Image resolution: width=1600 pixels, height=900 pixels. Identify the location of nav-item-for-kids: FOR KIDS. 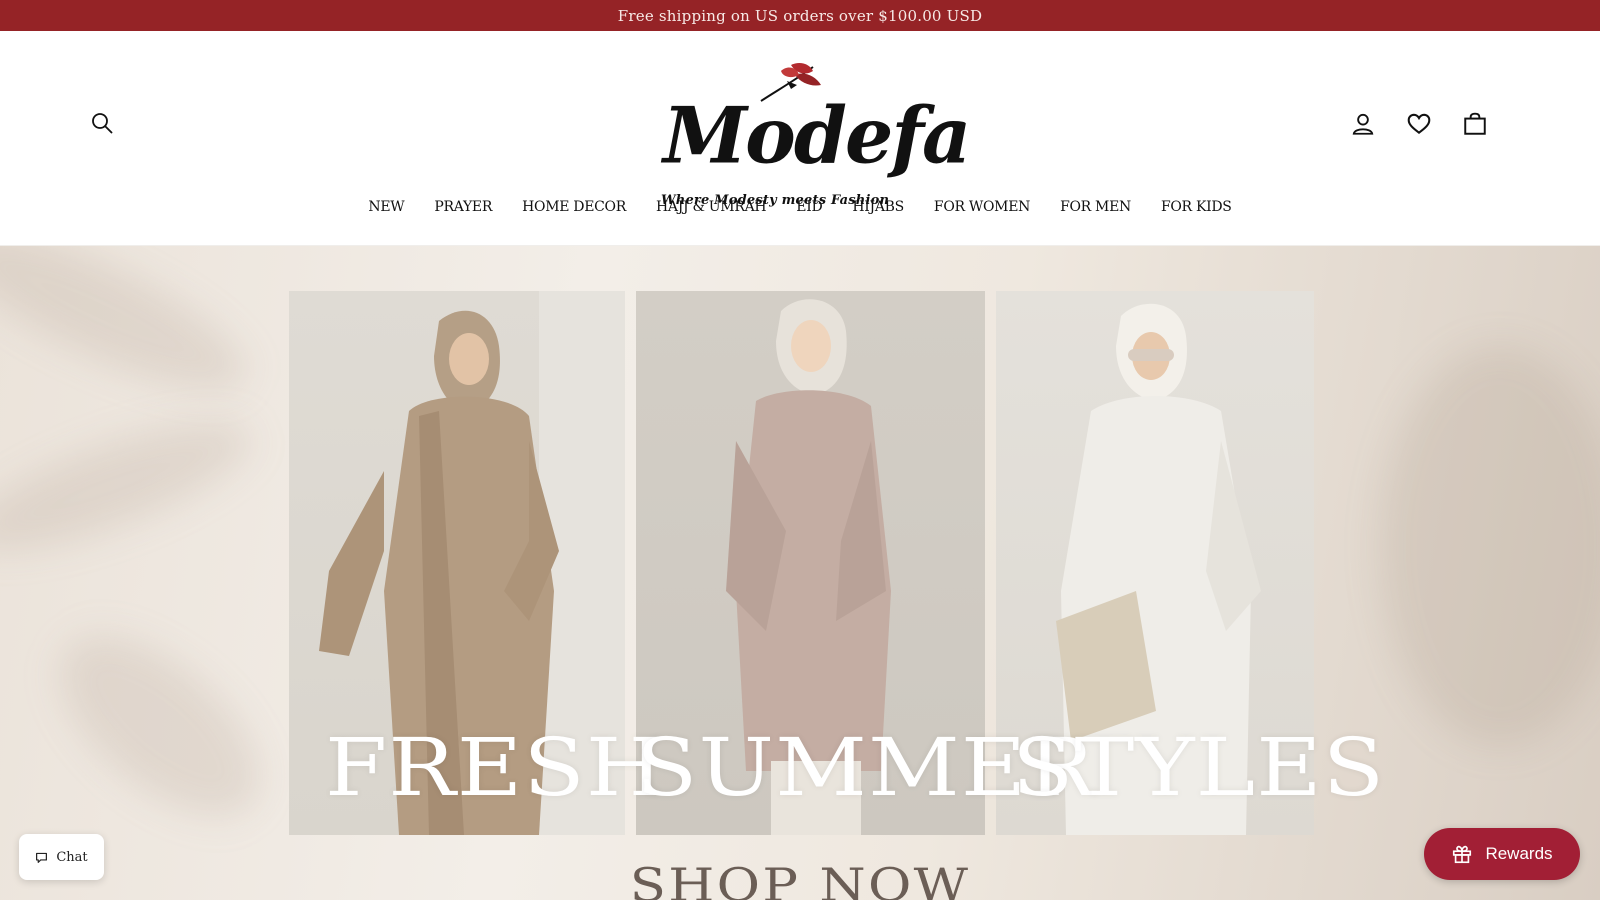
(1196, 207).